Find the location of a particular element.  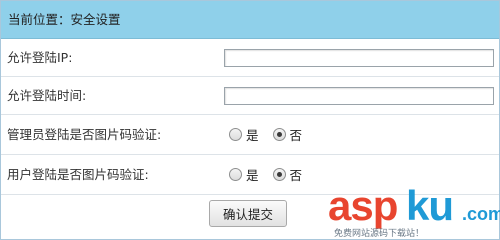

admin-captcha-yes-radio is located at coordinates (235, 134).